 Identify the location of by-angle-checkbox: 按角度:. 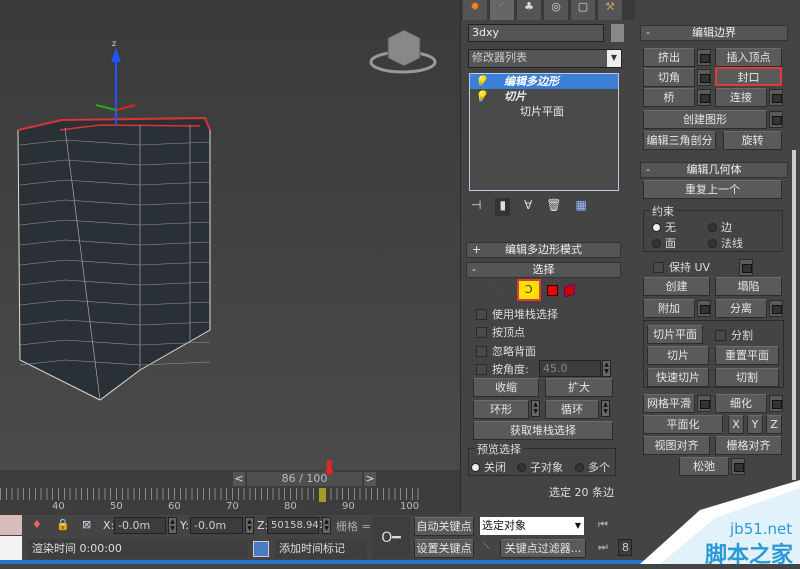
(502, 369).